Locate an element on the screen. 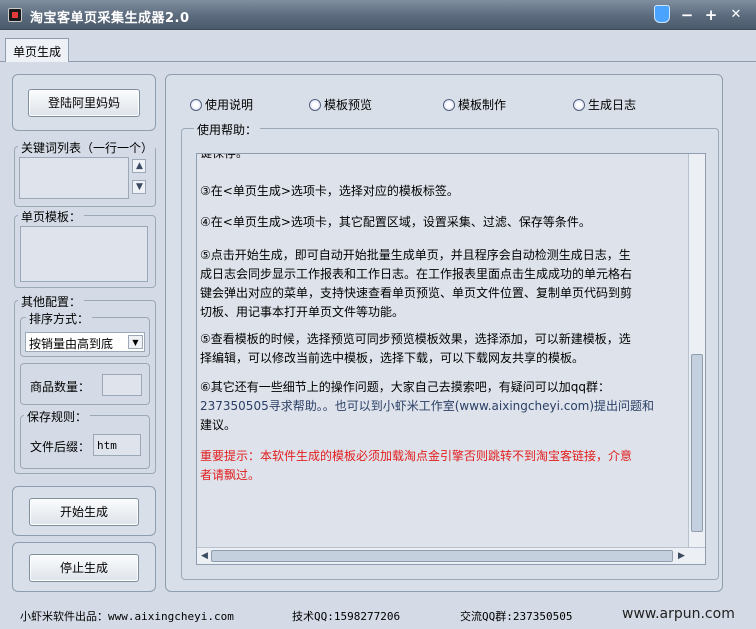  login-panel: 登陆阿里妈妈 is located at coordinates (84, 102).